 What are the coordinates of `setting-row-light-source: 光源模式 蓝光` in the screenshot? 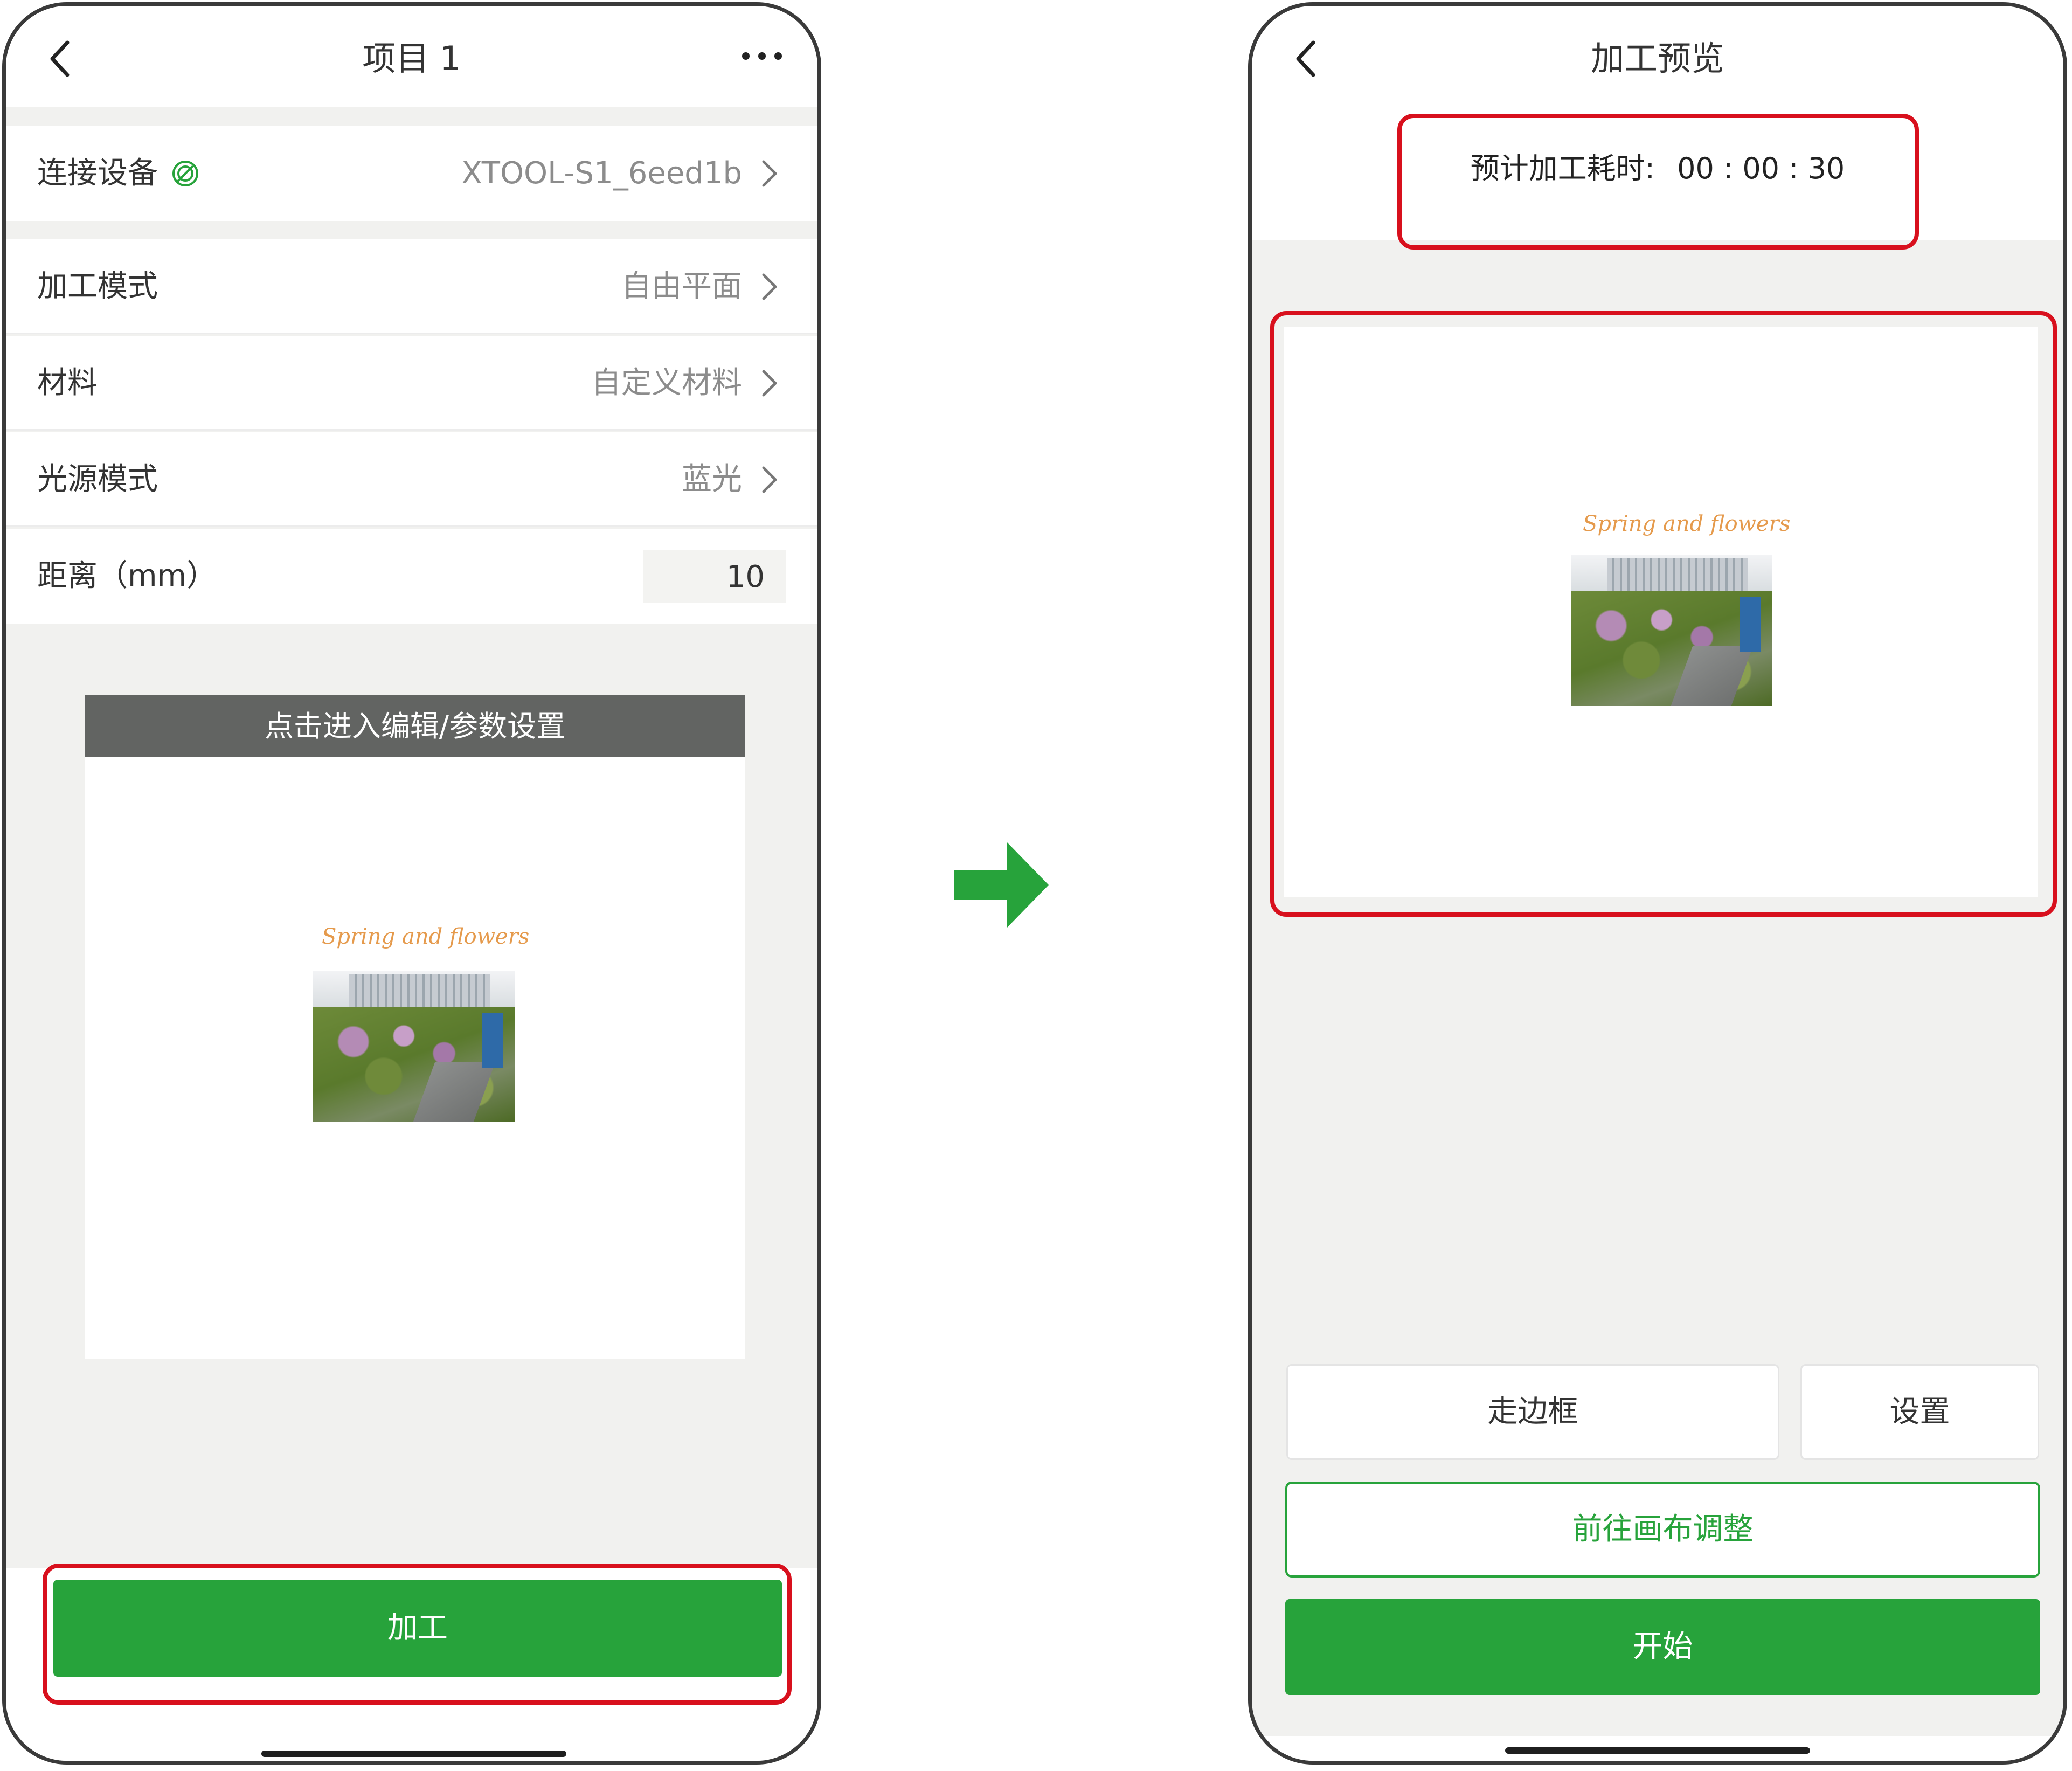 It's located at (411, 479).